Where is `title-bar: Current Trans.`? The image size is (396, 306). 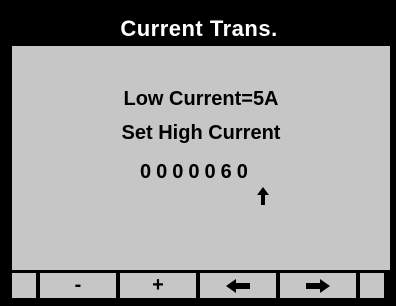 title-bar: Current Trans. is located at coordinates (199, 29).